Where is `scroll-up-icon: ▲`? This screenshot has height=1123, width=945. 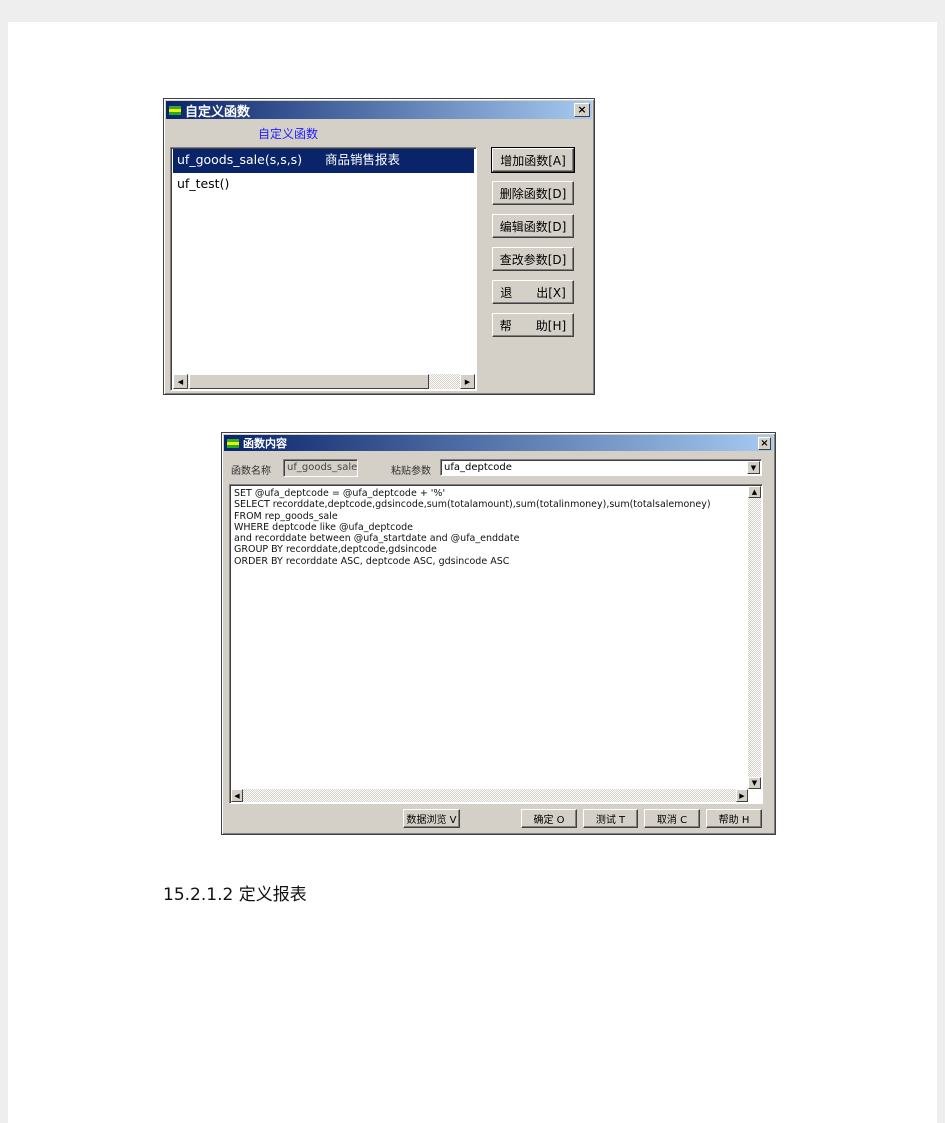 scroll-up-icon: ▲ is located at coordinates (754, 492).